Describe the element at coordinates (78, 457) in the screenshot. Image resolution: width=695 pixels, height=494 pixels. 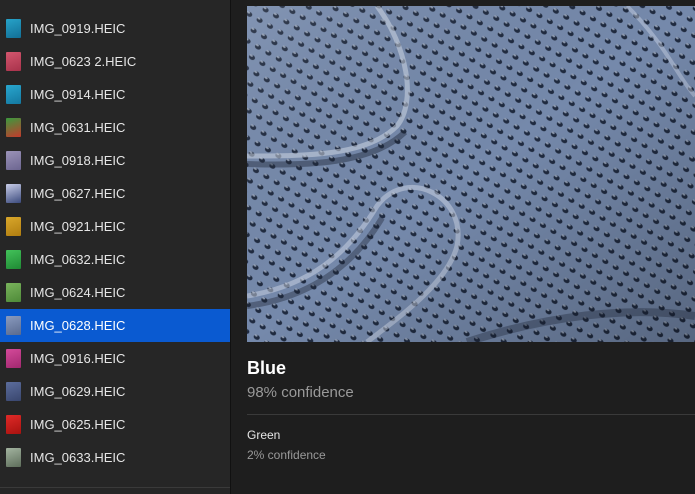
I see `file-name-label: IMG_0633.HEIC` at that location.